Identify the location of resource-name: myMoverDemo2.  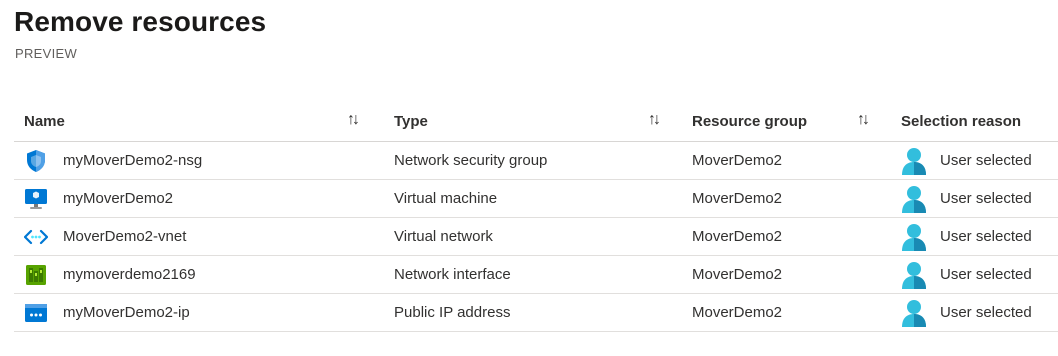
(118, 198).